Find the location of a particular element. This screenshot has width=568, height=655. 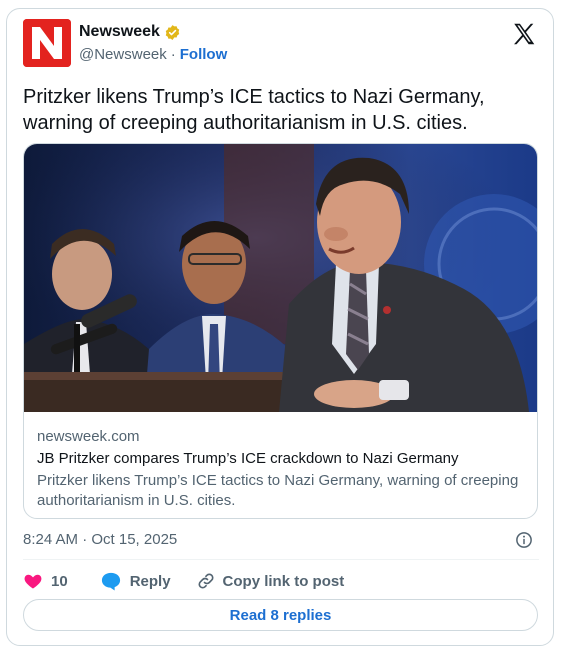

info-icon is located at coordinates (524, 540).